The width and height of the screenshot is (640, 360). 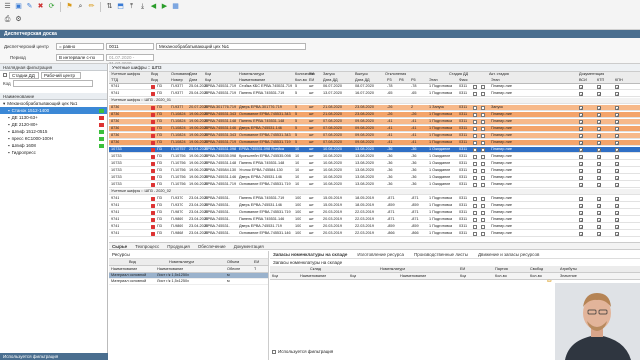 What do you see at coordinates (274, 351) in the screenshot?
I see `stock-filter-checkbox` at bounding box center [274, 351].